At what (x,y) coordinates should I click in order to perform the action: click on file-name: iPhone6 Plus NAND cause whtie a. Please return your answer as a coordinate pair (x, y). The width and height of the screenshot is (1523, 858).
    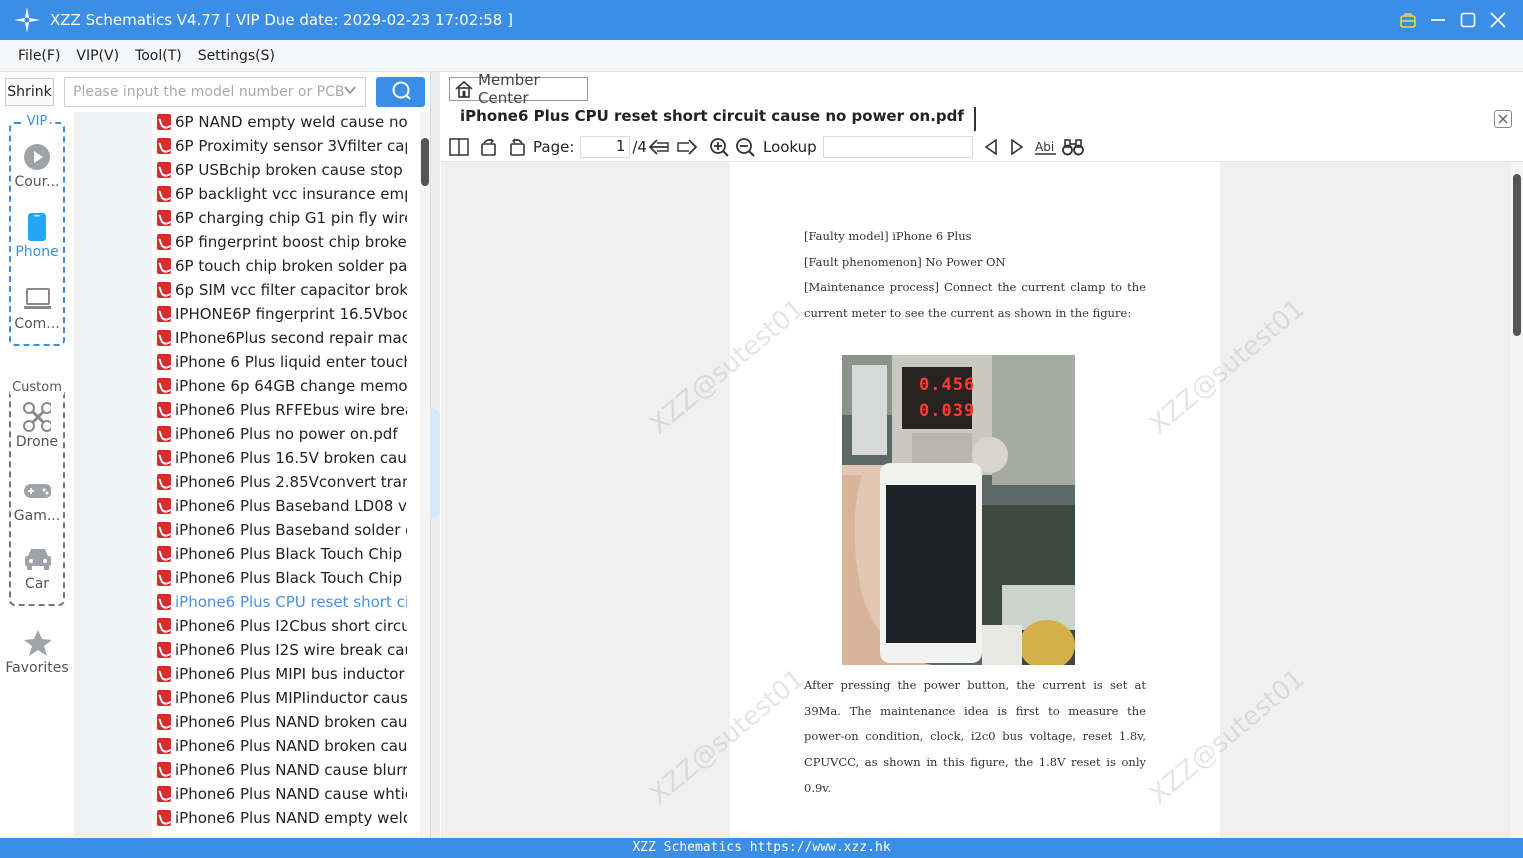
    Looking at the image, I should click on (291, 794).